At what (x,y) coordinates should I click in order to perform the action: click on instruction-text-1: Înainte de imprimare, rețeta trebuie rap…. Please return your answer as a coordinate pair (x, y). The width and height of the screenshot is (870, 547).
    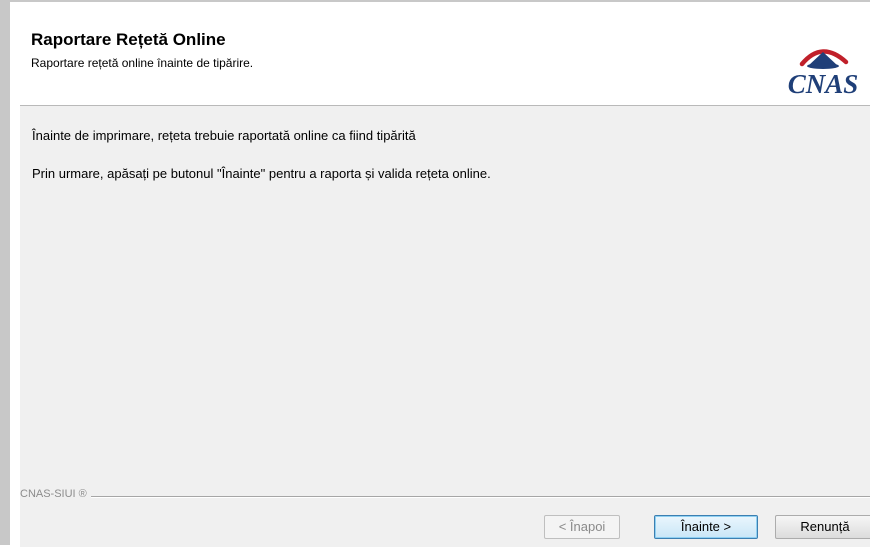
    Looking at the image, I should click on (224, 135).